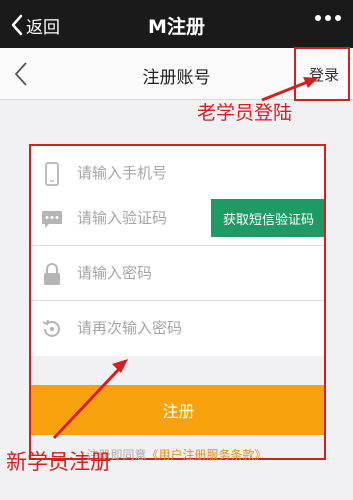 This screenshot has height=500, width=353. What do you see at coordinates (58, 462) in the screenshot?
I see `new-student-annotation: 新学员注册` at bounding box center [58, 462].